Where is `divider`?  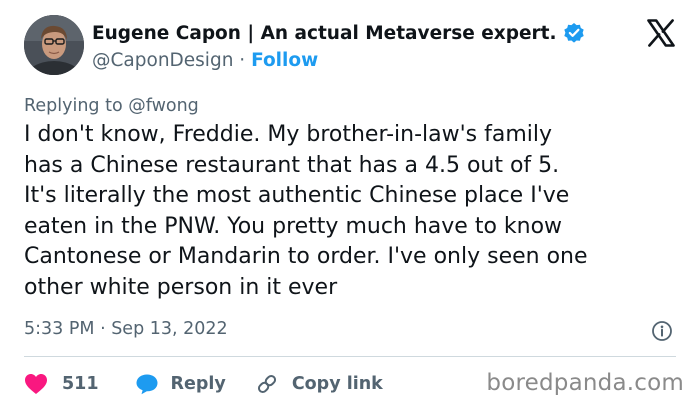 divider is located at coordinates (350, 356).